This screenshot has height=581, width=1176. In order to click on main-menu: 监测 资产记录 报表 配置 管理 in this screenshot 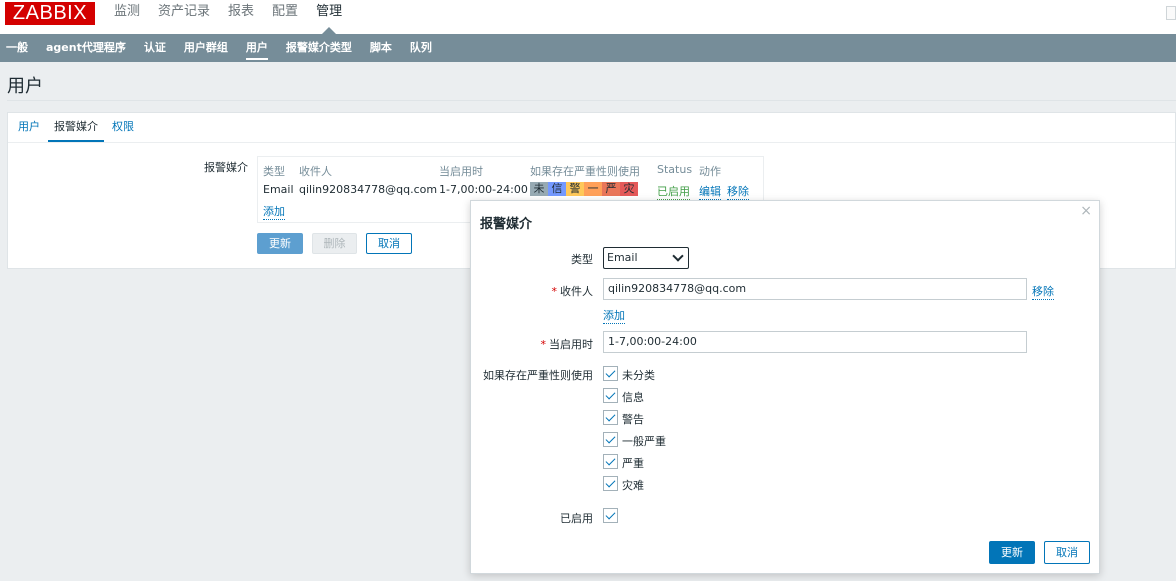, I will do `click(237, 19)`.